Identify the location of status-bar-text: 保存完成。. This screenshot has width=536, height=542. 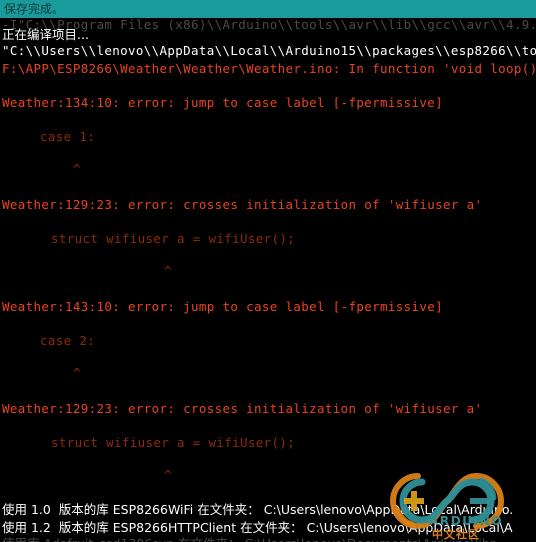
(34, 8).